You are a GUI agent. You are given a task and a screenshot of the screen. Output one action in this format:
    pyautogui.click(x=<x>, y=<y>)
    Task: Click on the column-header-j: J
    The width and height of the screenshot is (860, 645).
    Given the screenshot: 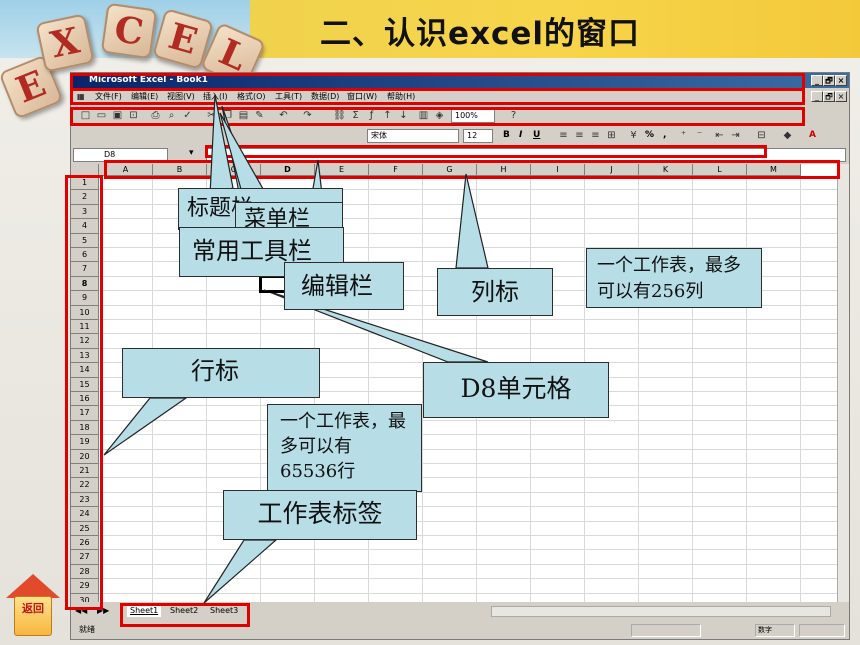 What is the action you would take?
    pyautogui.click(x=612, y=170)
    